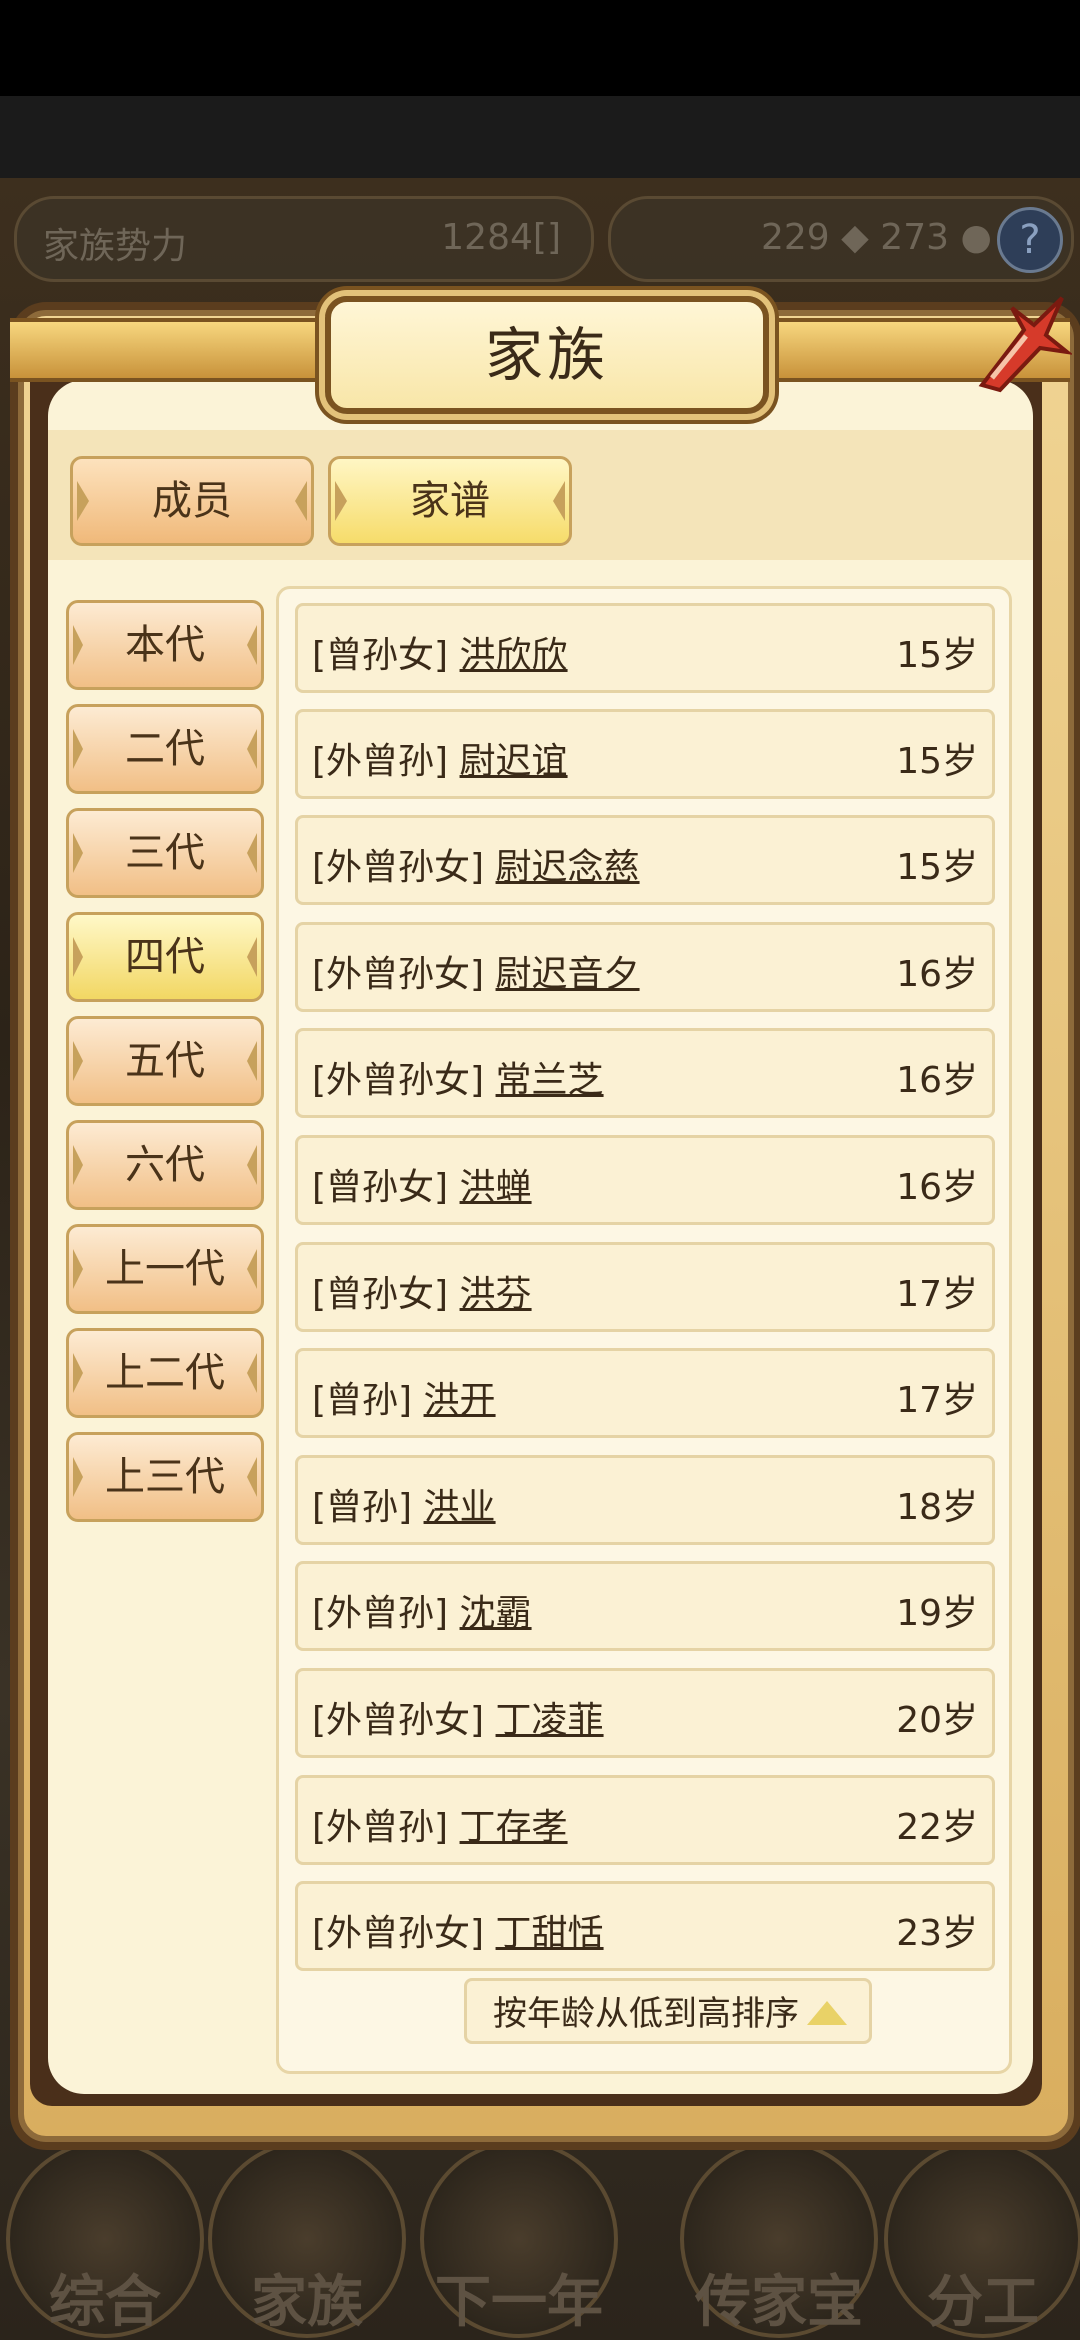  Describe the element at coordinates (779, 2302) in the screenshot. I see `nav-heirloom-label: 传家宝` at that location.